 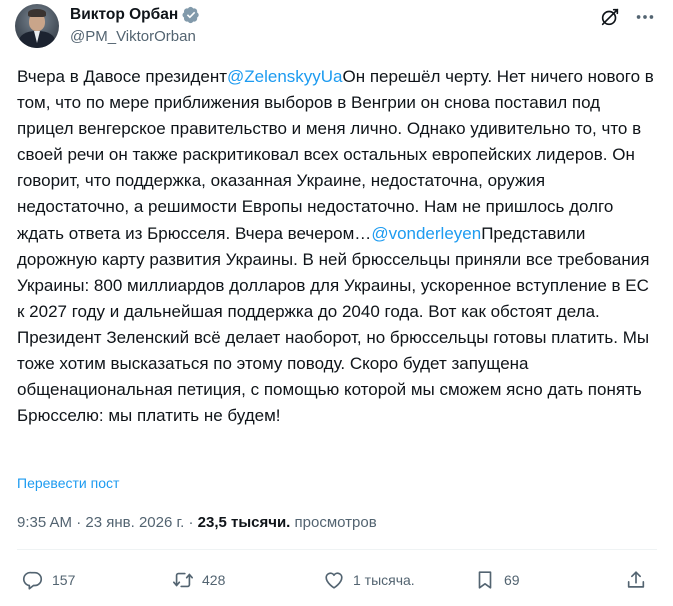 I want to click on post-time: 9:35 AM, so click(x=44, y=522).